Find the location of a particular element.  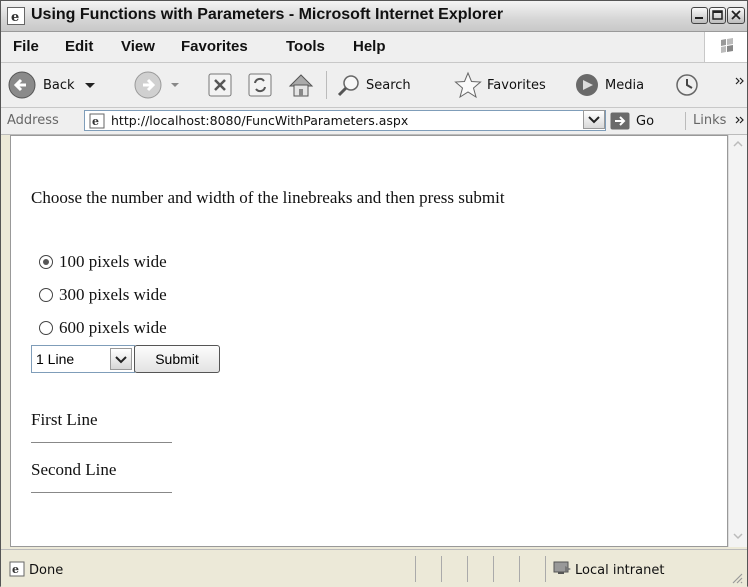

select-value: 1 Line is located at coordinates (55, 359).